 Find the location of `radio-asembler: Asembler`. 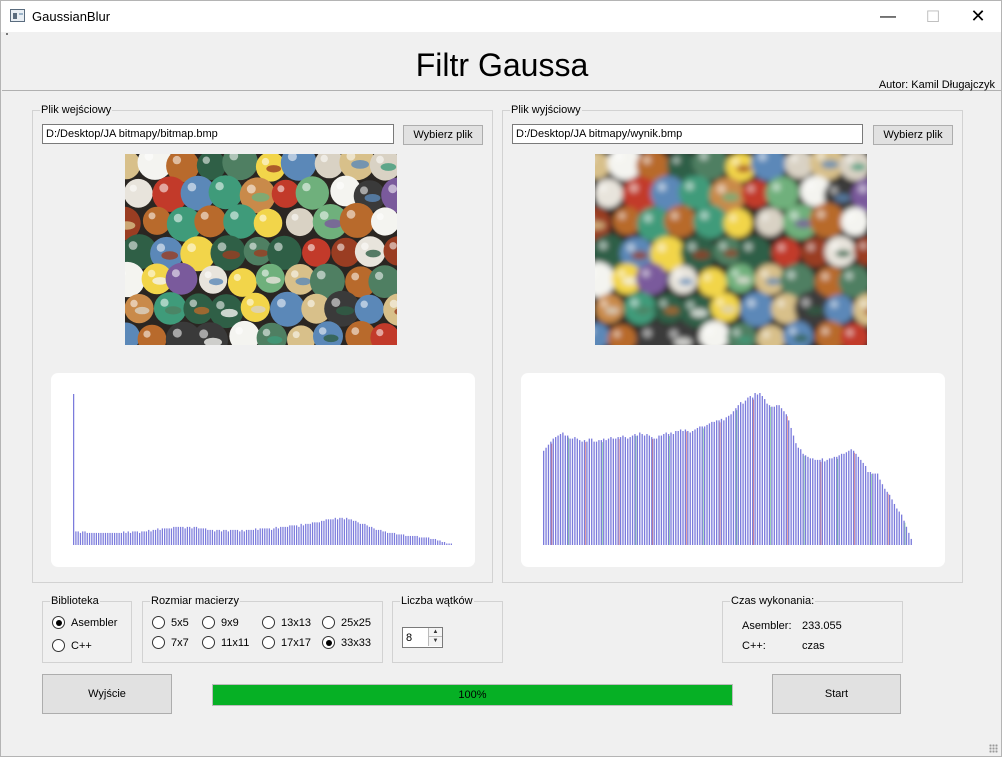

radio-asembler: Asembler is located at coordinates (84, 622).